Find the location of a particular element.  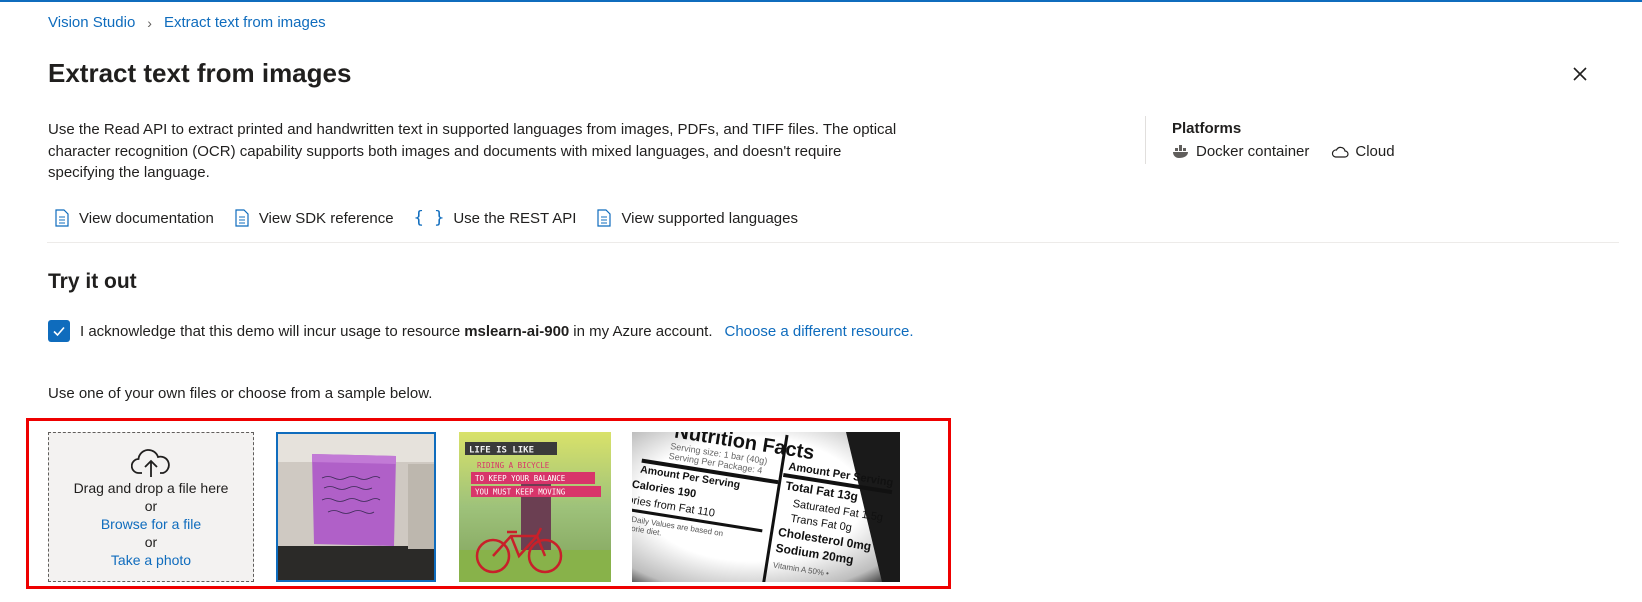

platform-docker: Docker container is located at coordinates (1240, 151).